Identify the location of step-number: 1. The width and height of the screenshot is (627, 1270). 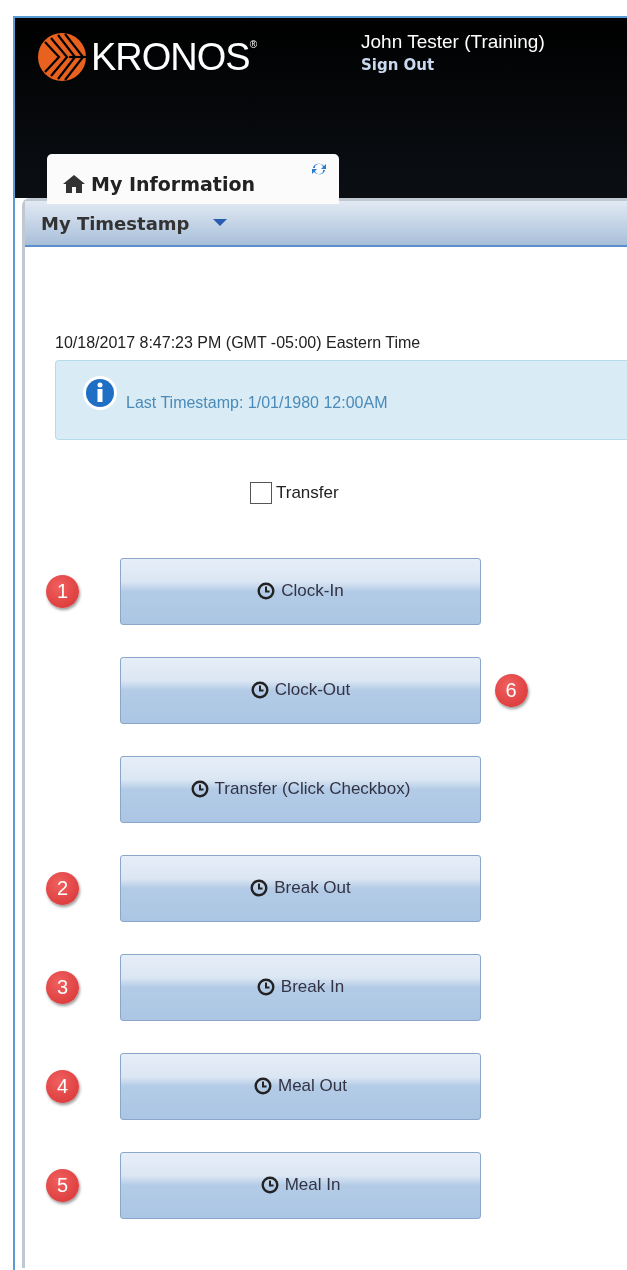
(62, 591).